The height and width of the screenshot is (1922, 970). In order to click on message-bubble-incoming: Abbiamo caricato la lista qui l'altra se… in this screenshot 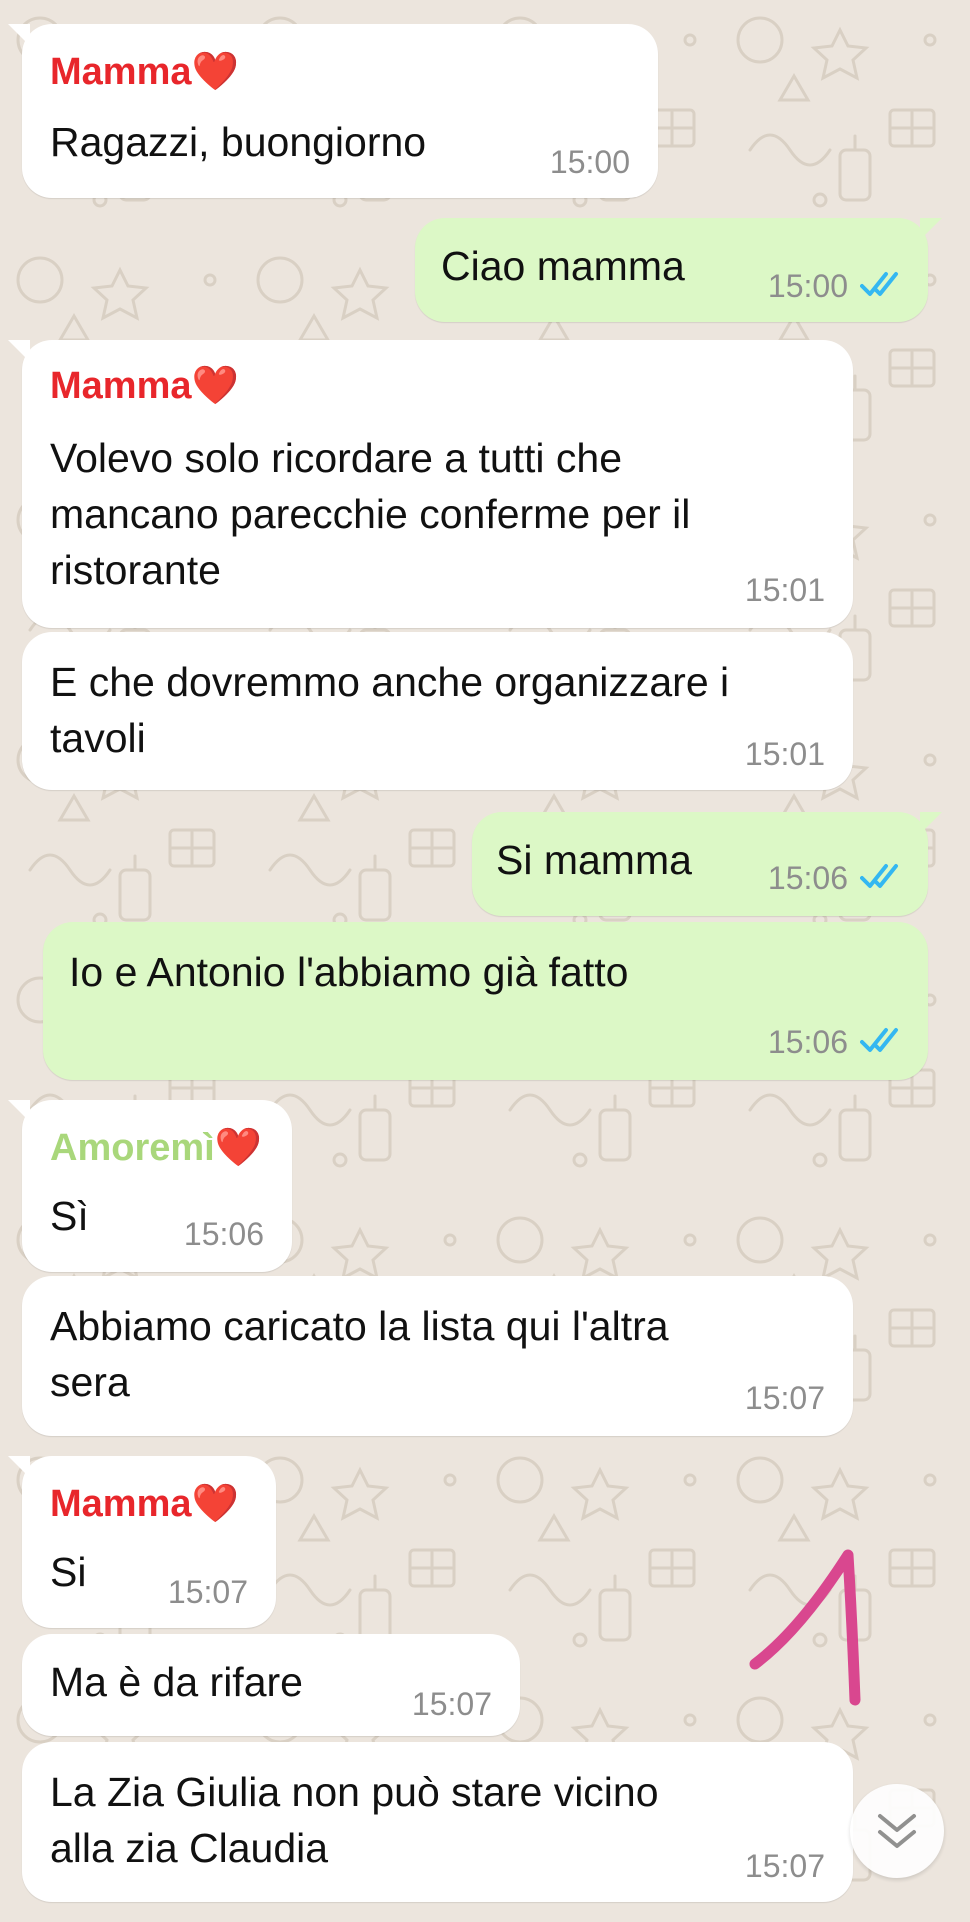, I will do `click(437, 1356)`.